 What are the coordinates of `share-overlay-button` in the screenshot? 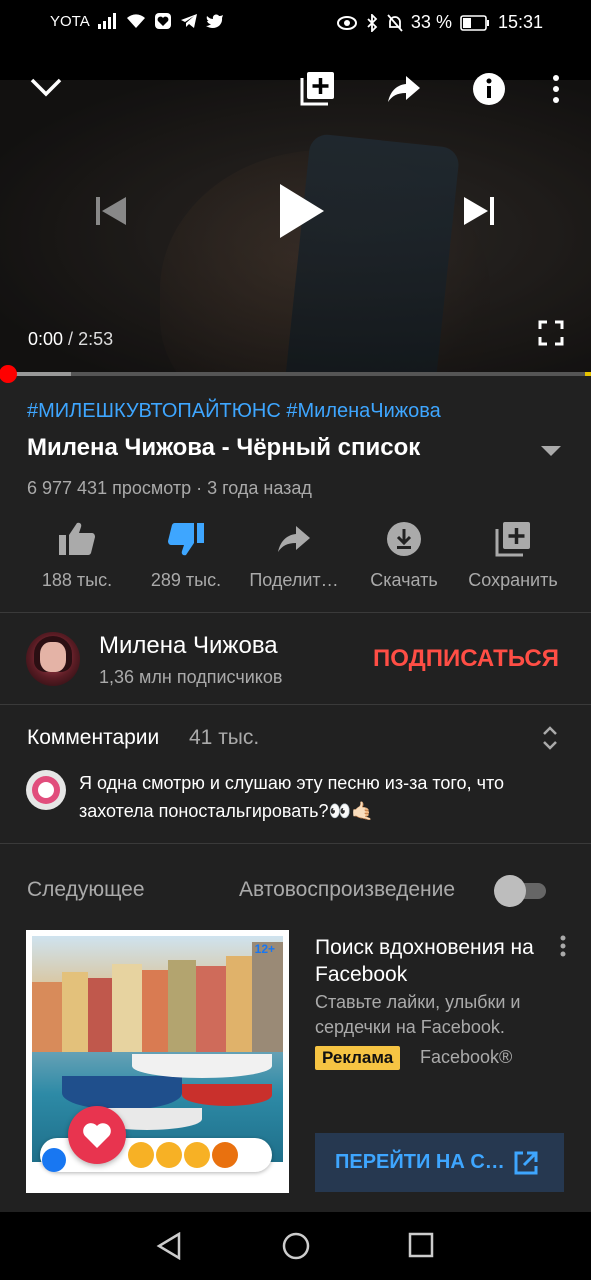 It's located at (404, 89).